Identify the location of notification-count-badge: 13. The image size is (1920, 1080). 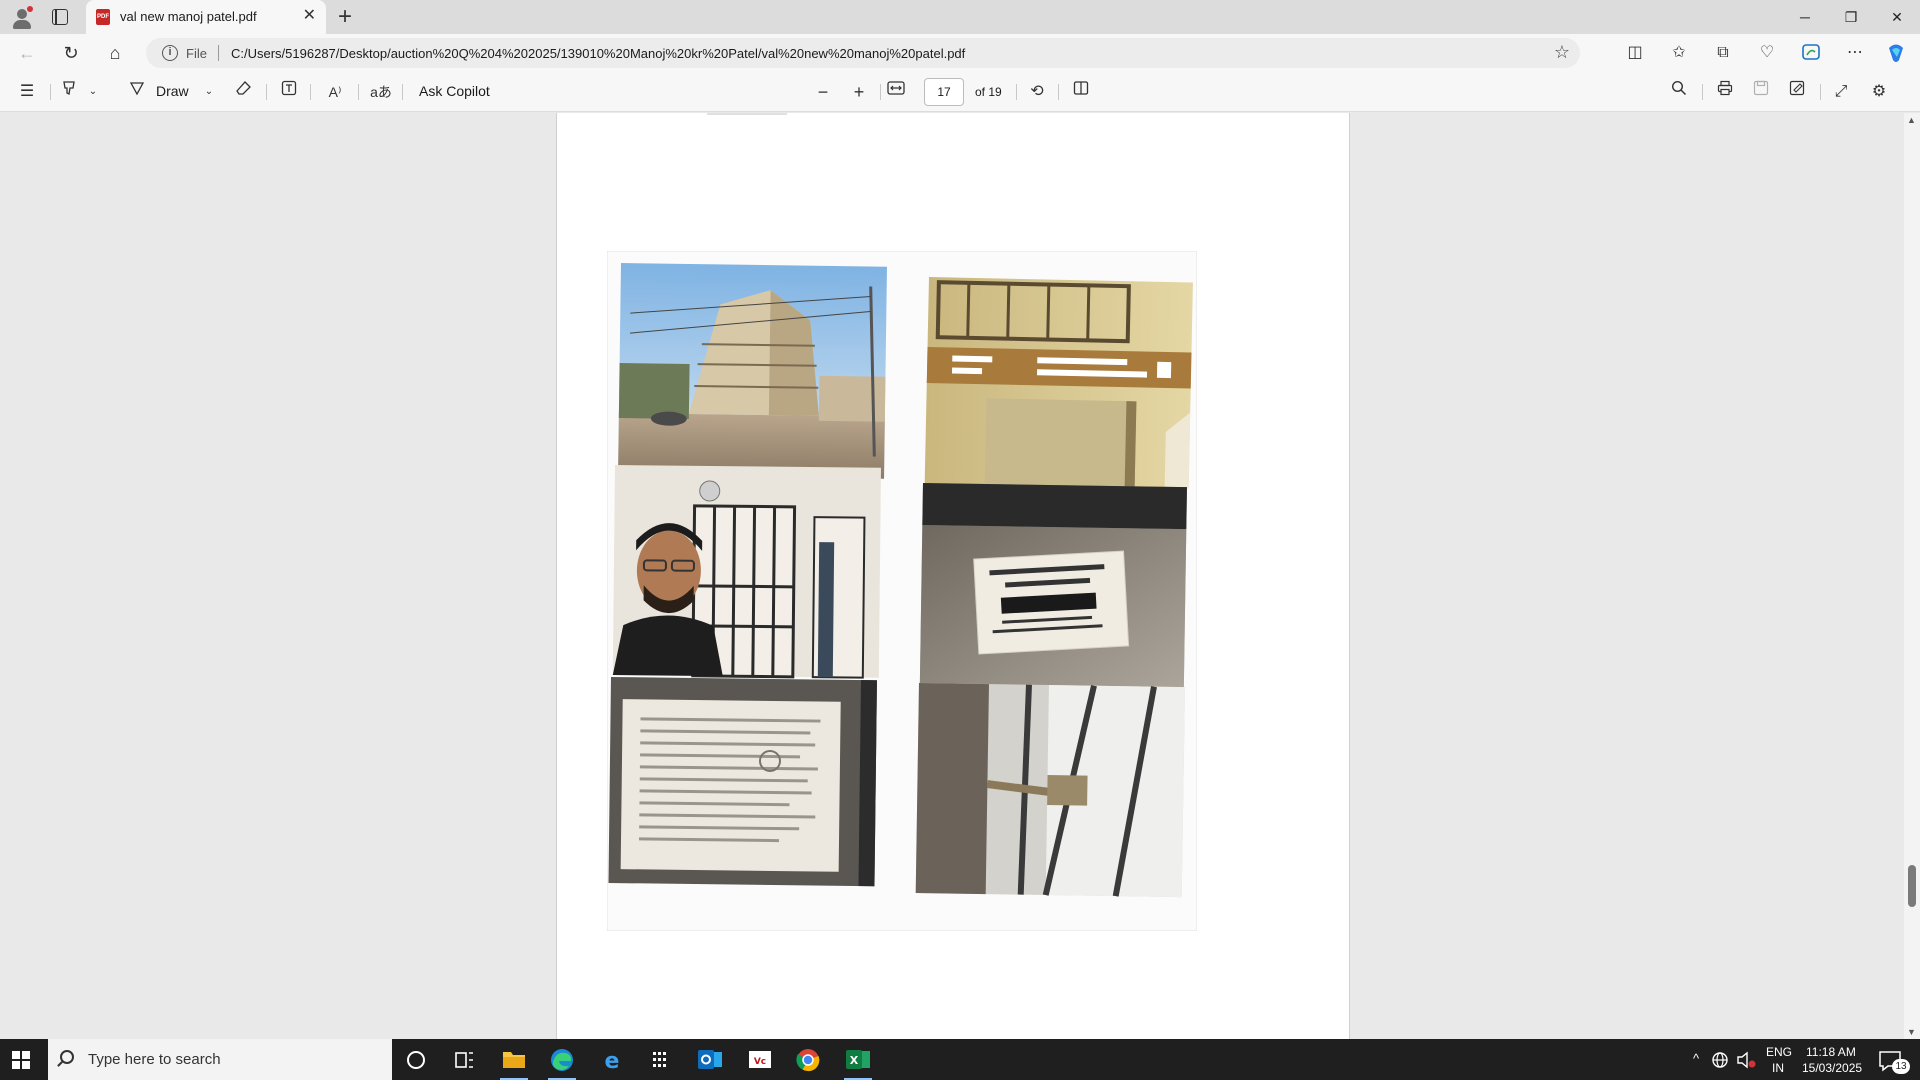
(1901, 1066).